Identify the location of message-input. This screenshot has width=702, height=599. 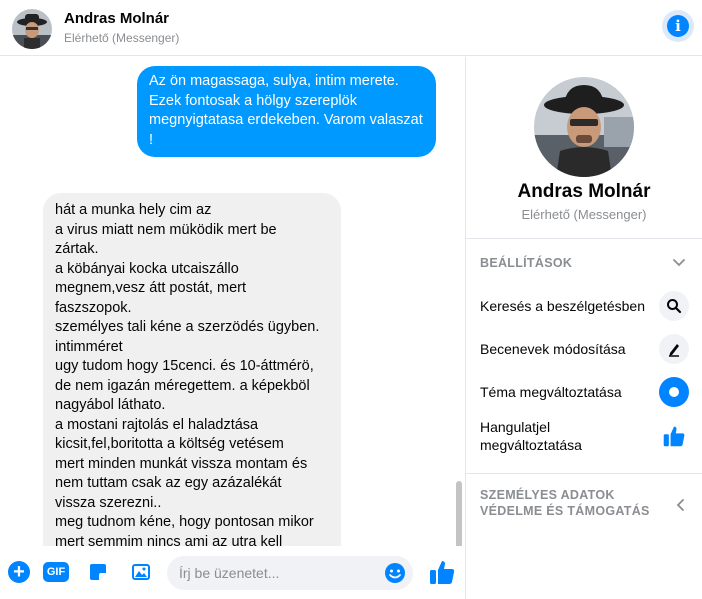
(290, 573).